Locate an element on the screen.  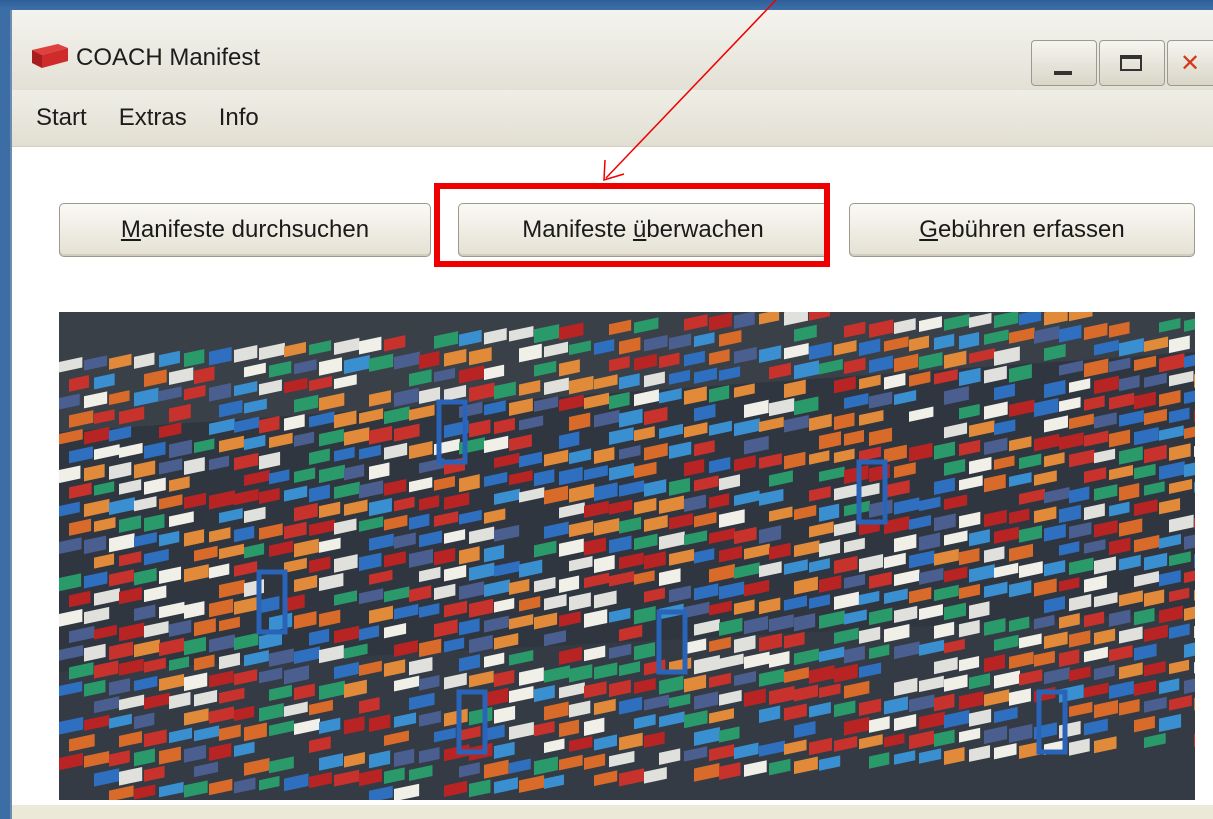
button-label-accelerator: ü is located at coordinates (639, 229).